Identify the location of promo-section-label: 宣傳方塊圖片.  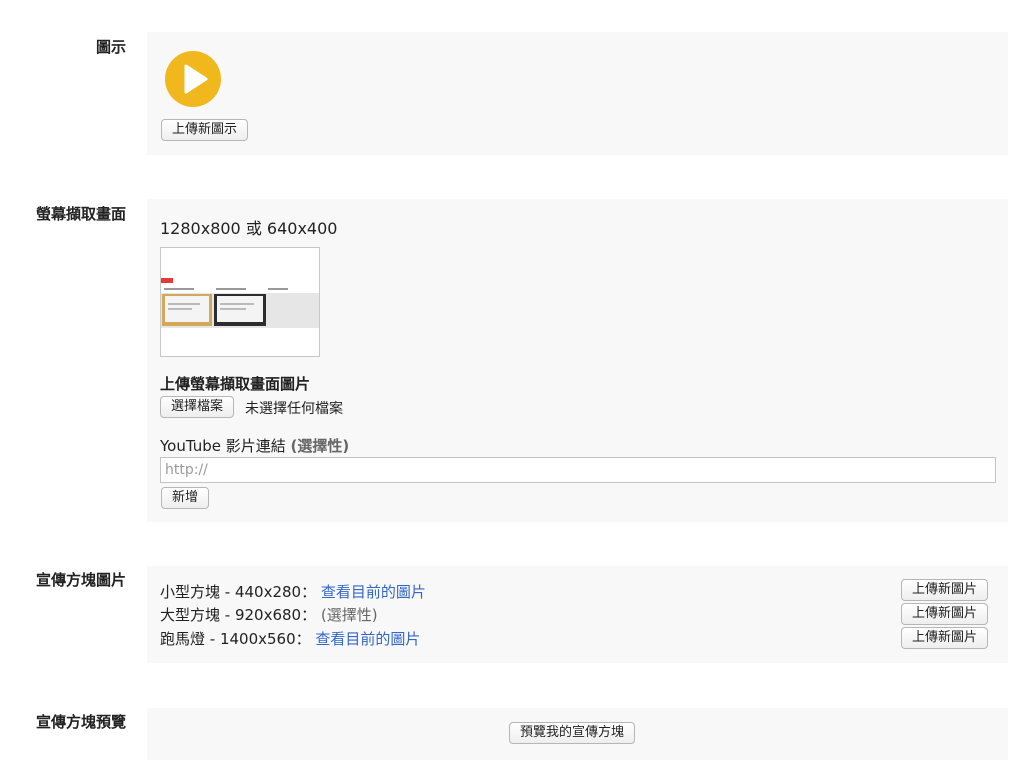
(80, 580).